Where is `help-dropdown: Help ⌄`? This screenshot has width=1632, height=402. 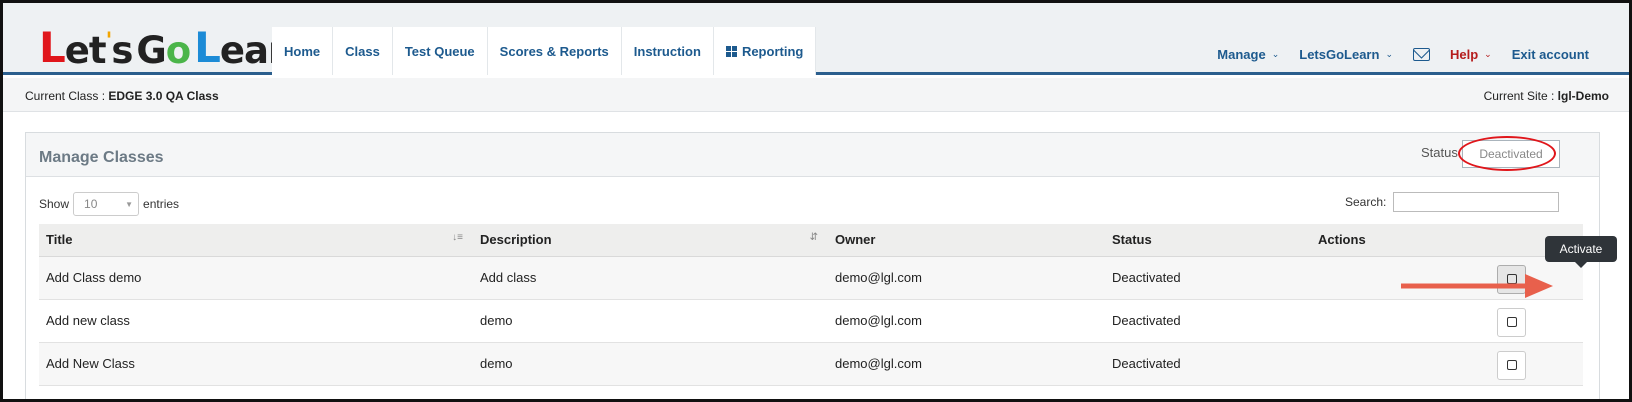 help-dropdown: Help ⌄ is located at coordinates (1471, 54).